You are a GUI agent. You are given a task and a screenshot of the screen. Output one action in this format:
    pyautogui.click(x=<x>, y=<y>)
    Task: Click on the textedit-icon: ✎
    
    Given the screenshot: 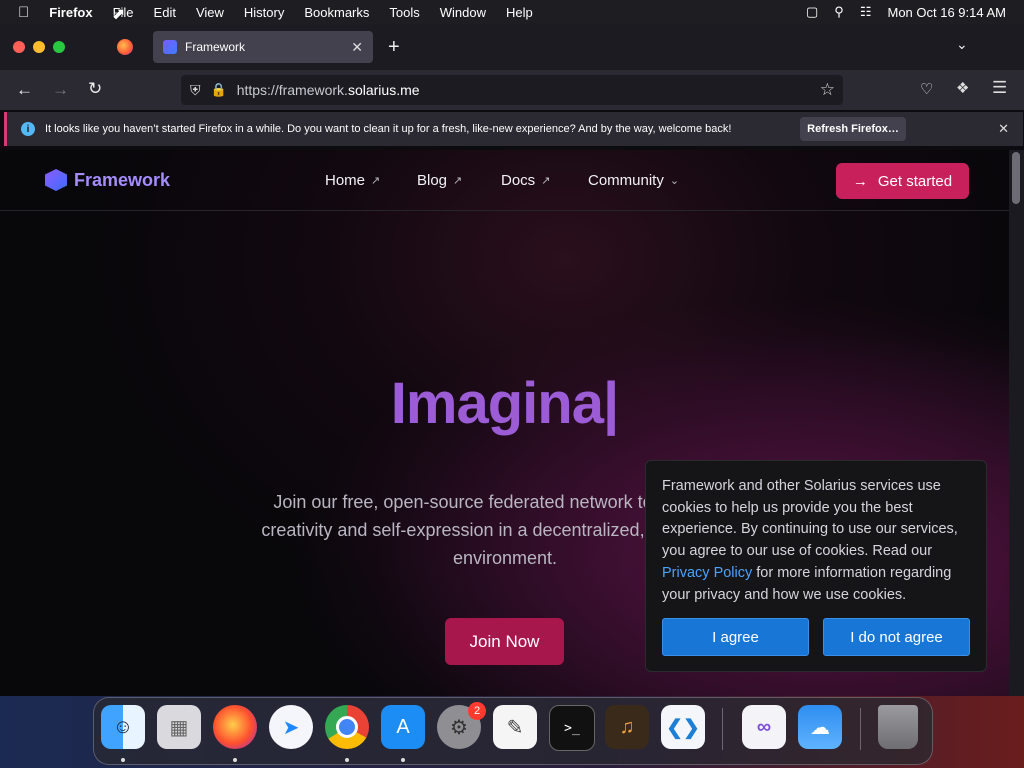 What is the action you would take?
    pyautogui.click(x=515, y=727)
    